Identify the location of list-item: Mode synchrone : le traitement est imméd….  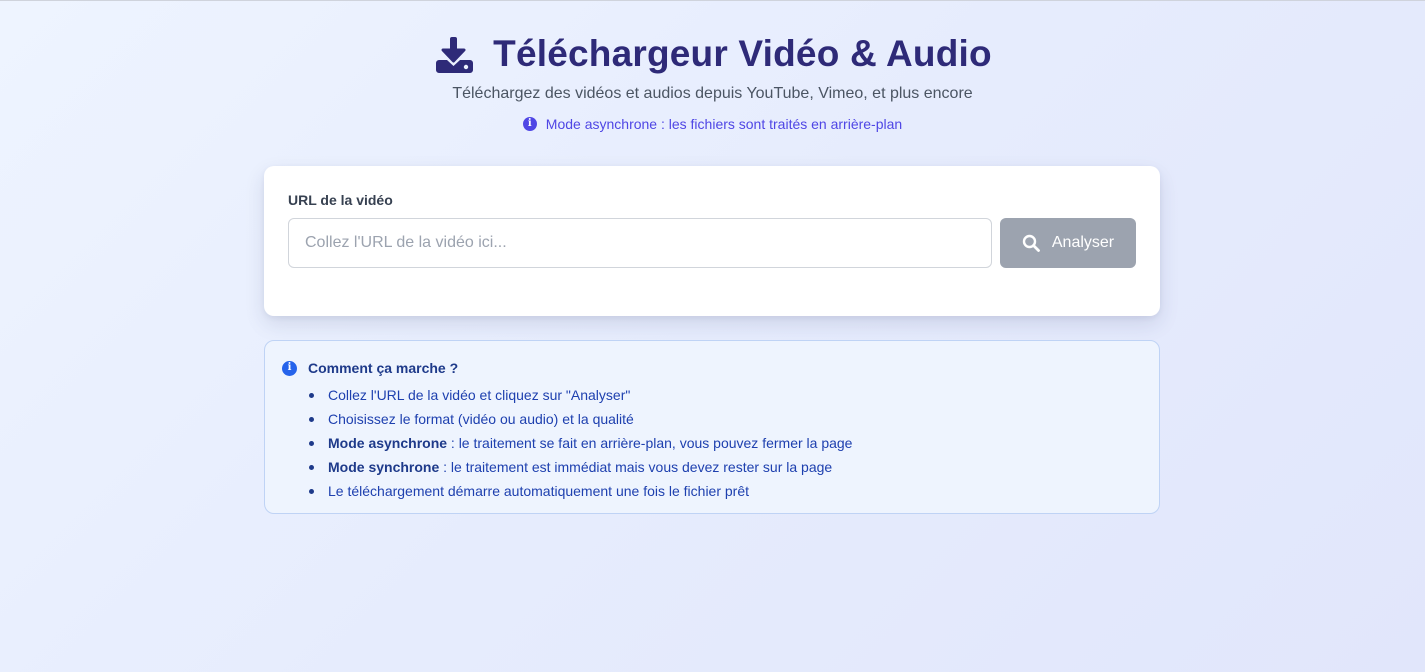
(580, 467).